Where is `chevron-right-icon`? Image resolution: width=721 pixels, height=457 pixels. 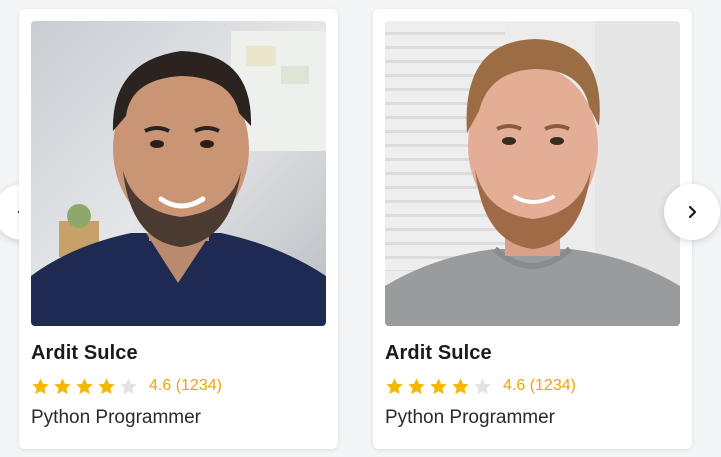 chevron-right-icon is located at coordinates (692, 212).